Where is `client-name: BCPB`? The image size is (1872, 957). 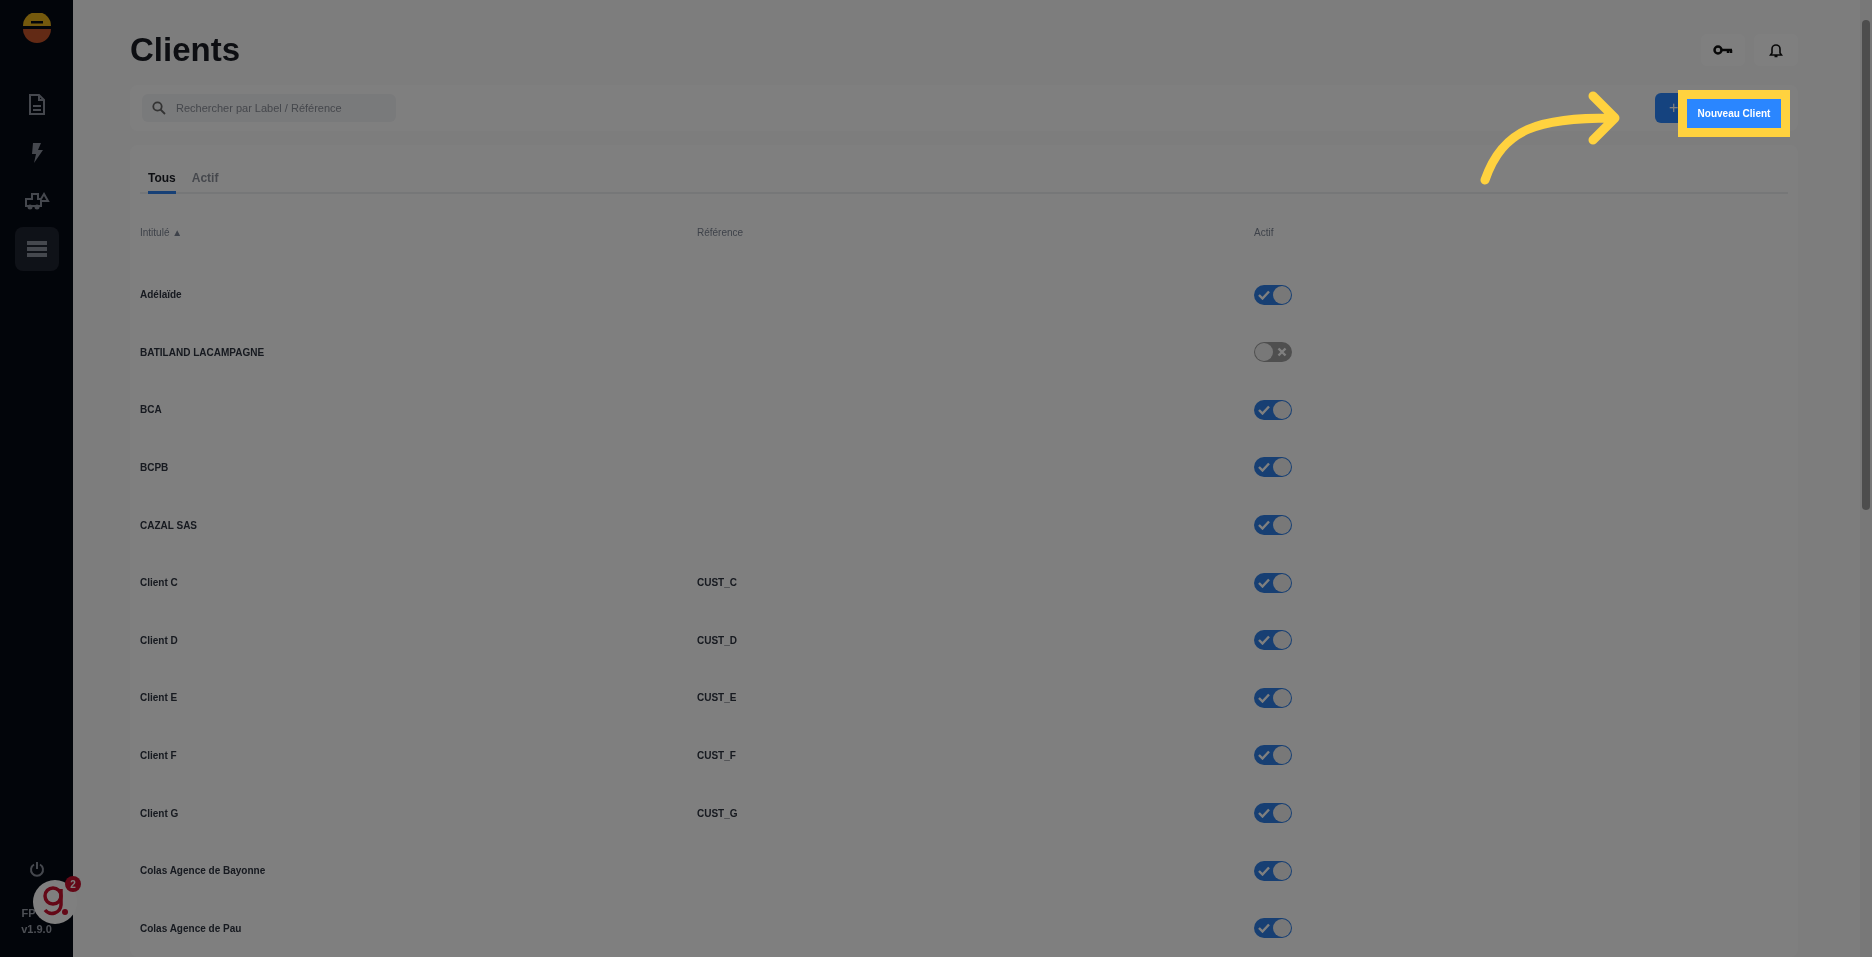 client-name: BCPB is located at coordinates (155, 467).